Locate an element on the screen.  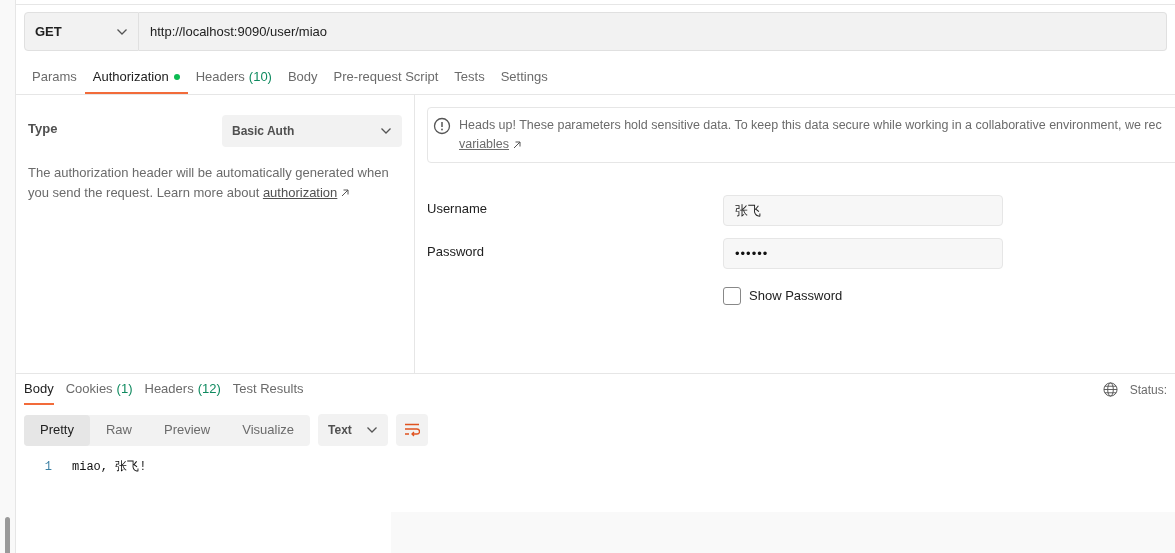
show-password-label: Show Password is located at coordinates (796, 296).